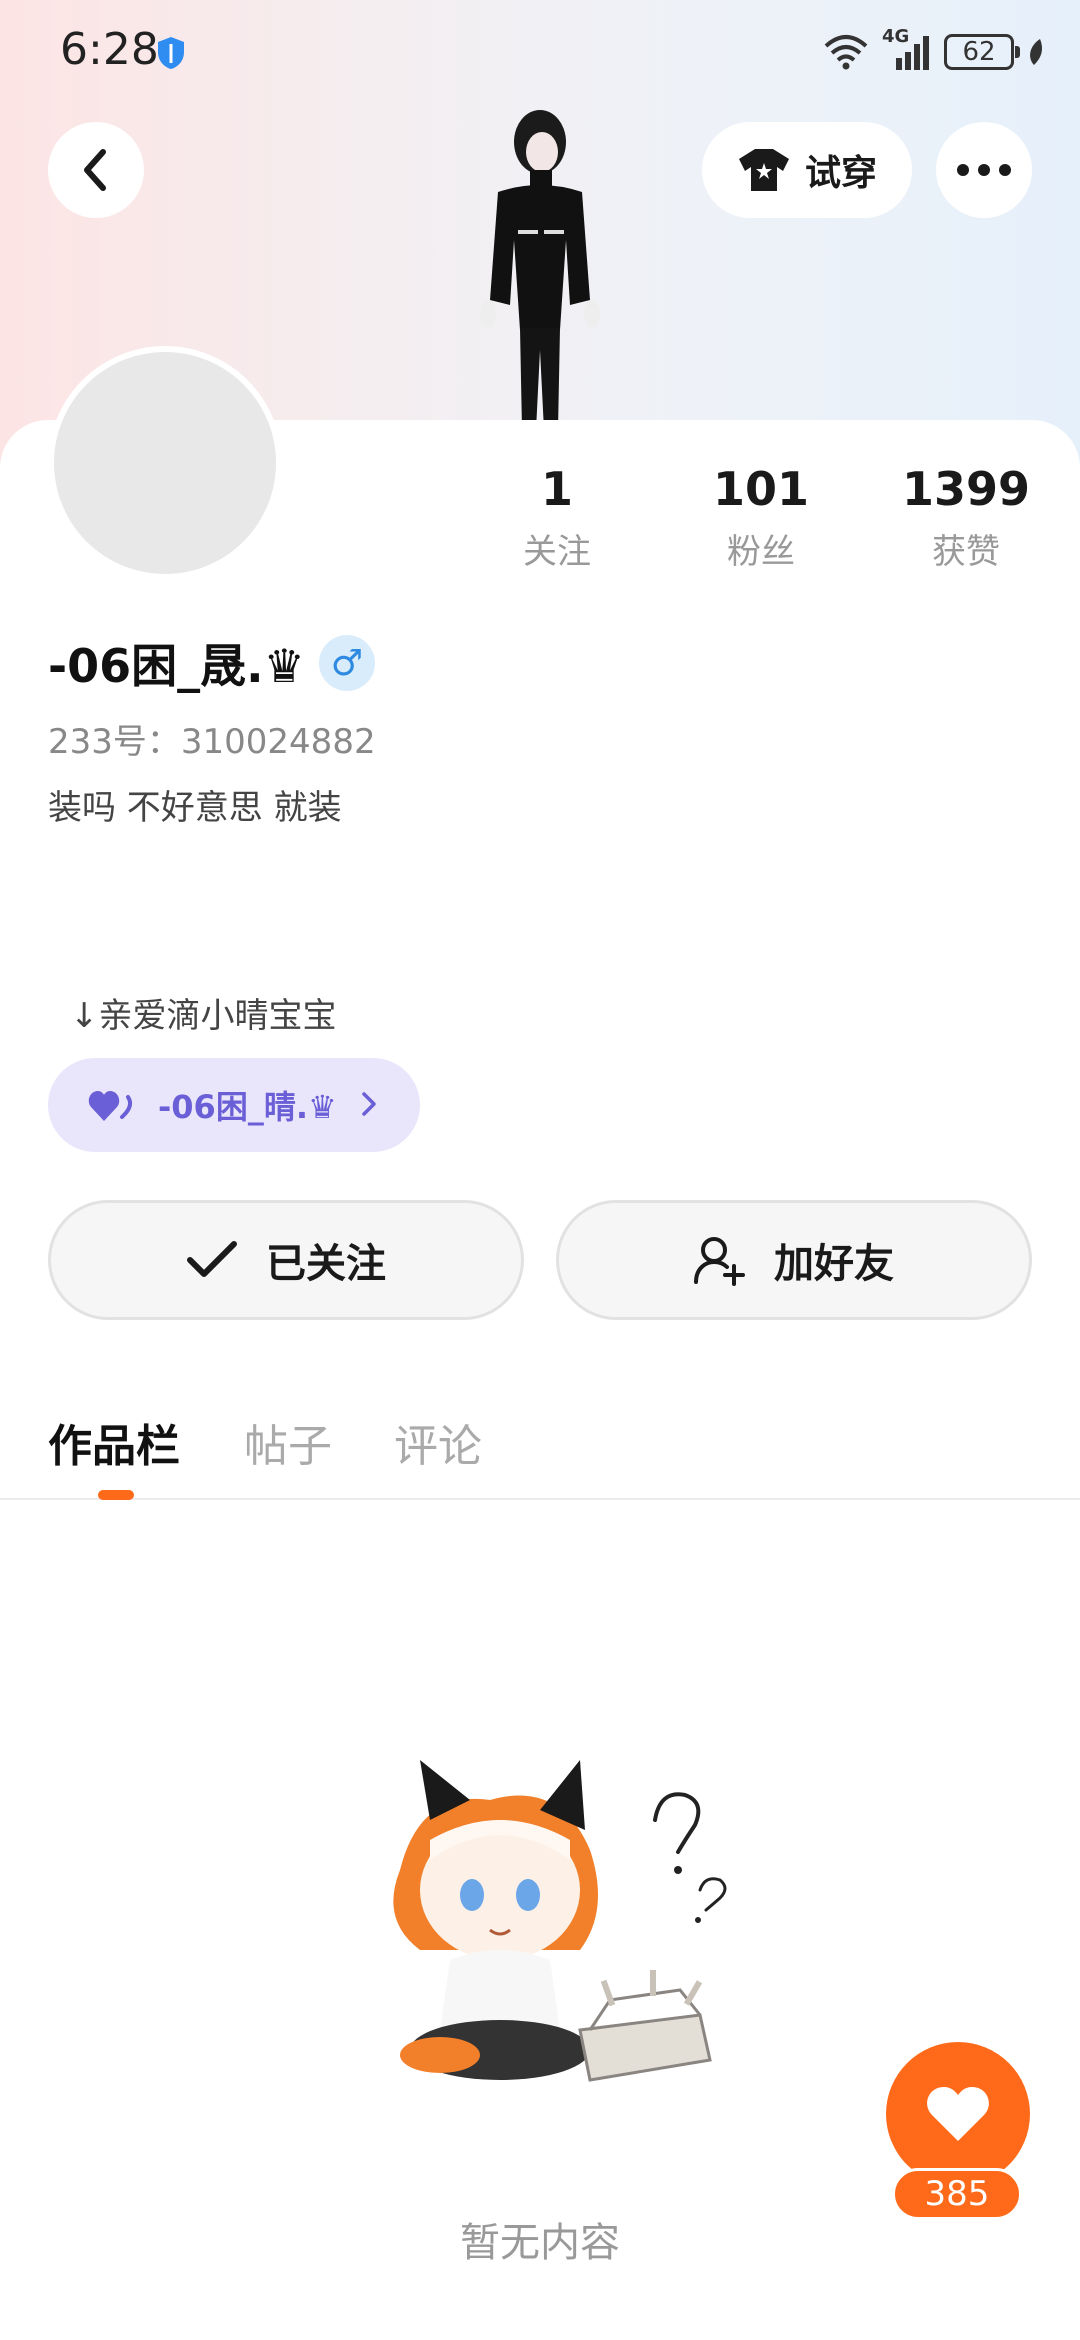 The width and height of the screenshot is (1080, 2340). What do you see at coordinates (556, 489) in the screenshot?
I see `following-count: 1` at bounding box center [556, 489].